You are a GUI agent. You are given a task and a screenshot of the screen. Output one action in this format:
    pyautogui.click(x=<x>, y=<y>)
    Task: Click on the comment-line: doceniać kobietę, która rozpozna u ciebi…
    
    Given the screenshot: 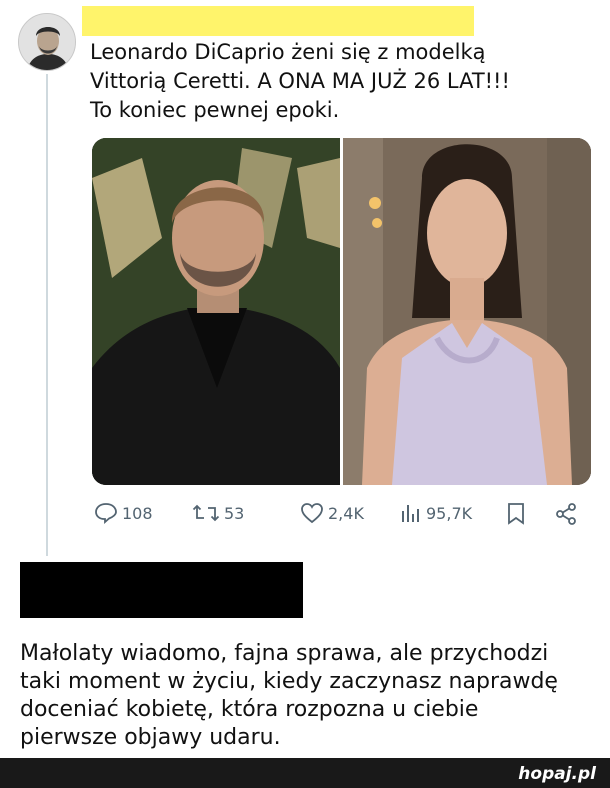 What is the action you would take?
    pyautogui.click(x=249, y=709)
    